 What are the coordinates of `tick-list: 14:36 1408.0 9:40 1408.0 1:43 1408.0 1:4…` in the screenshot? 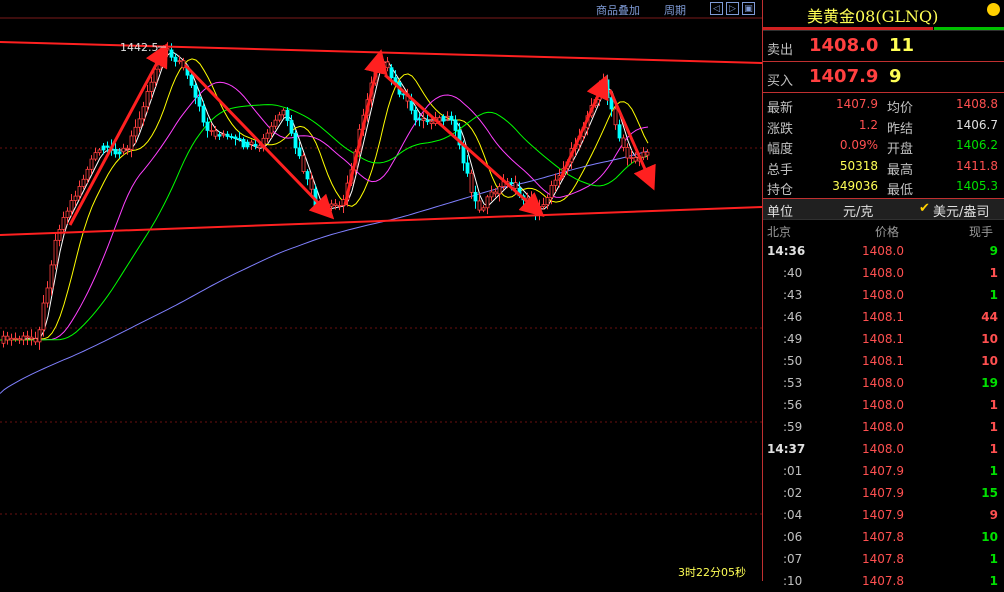 It's located at (883, 416).